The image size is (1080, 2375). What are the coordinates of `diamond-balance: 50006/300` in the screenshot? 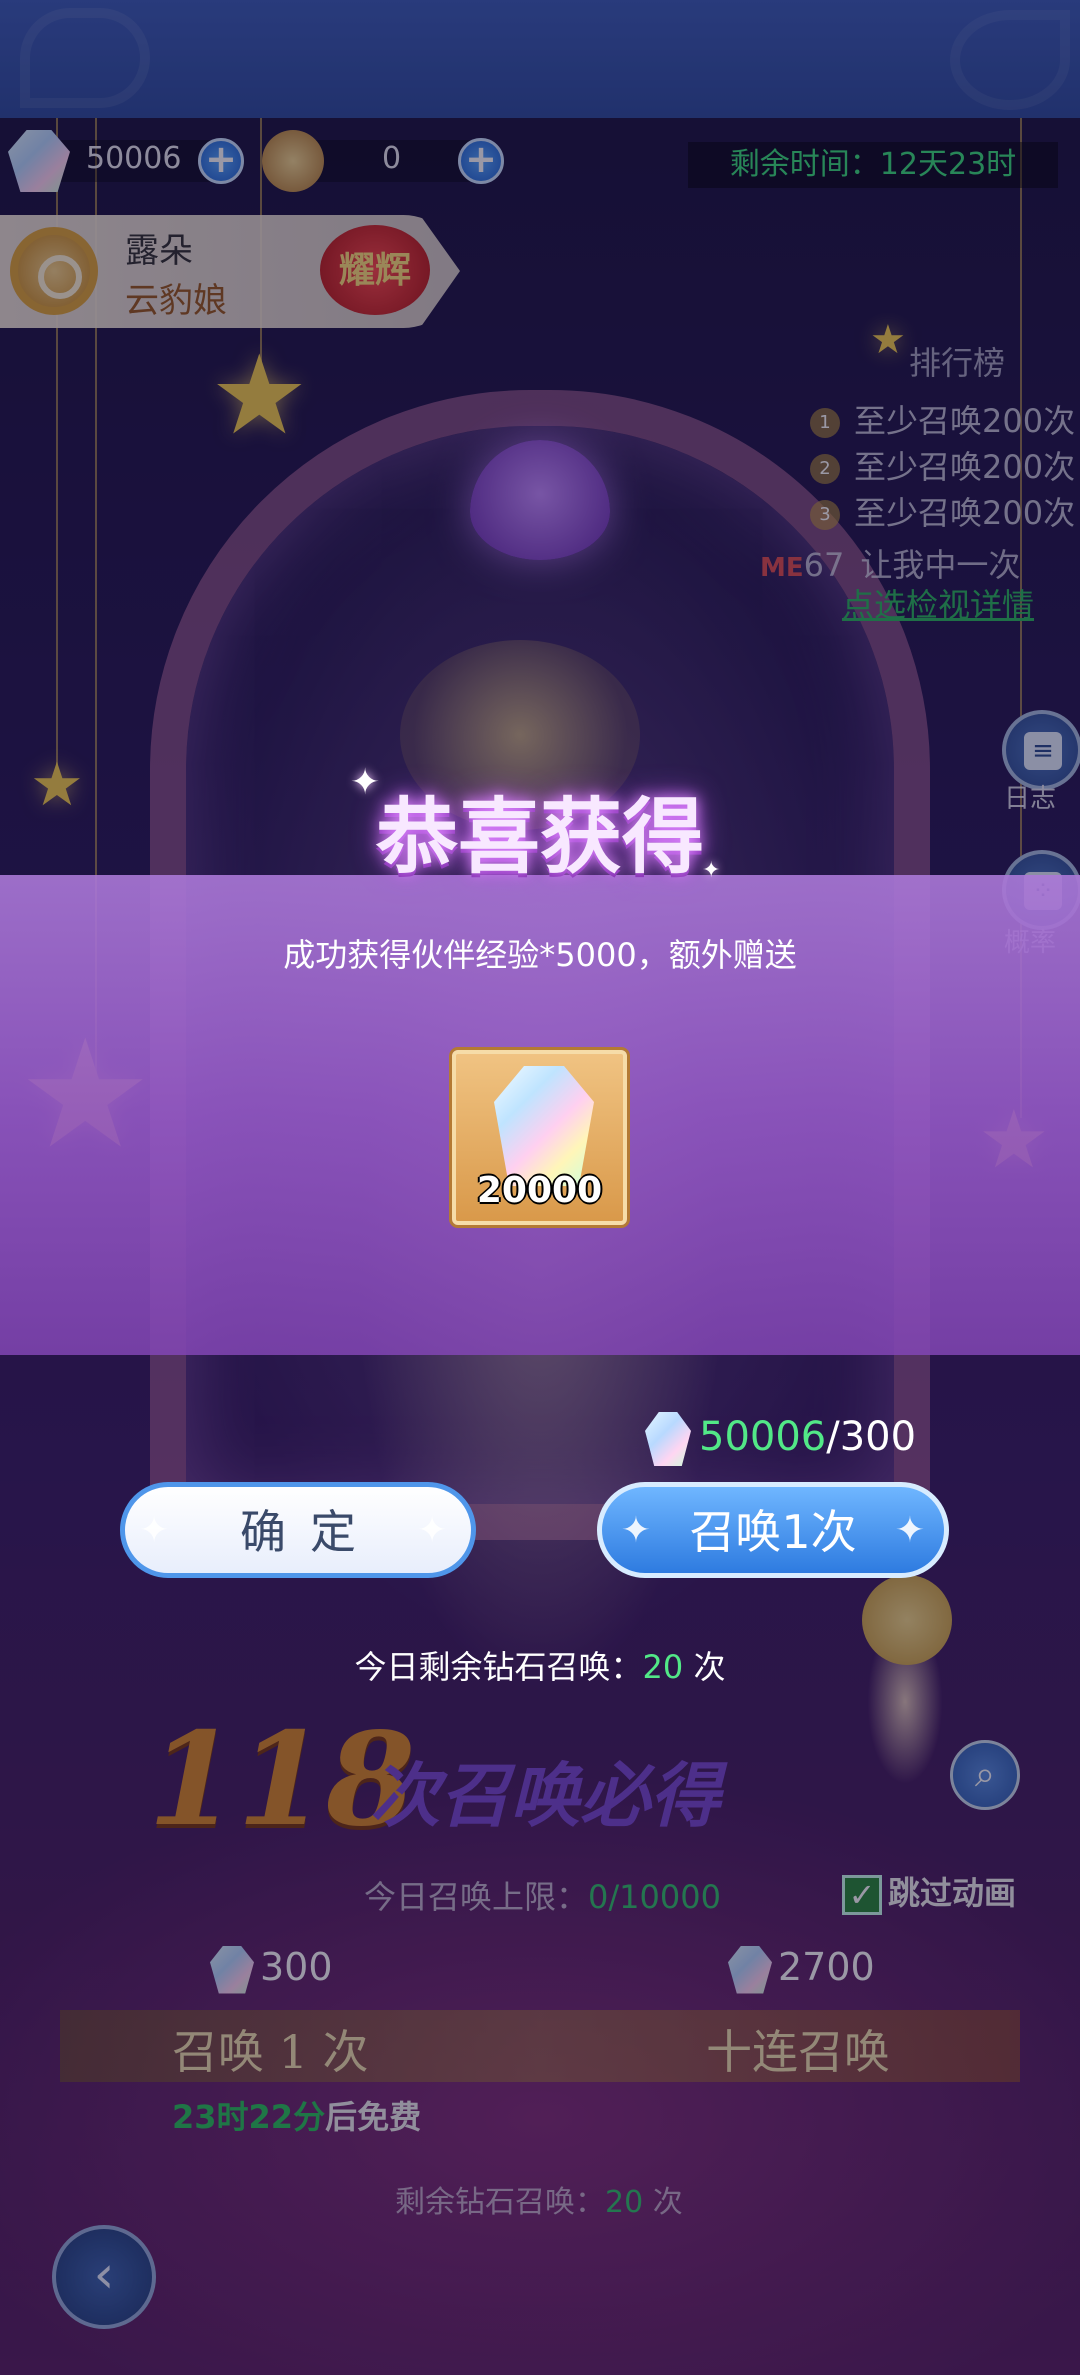 It's located at (780, 1439).